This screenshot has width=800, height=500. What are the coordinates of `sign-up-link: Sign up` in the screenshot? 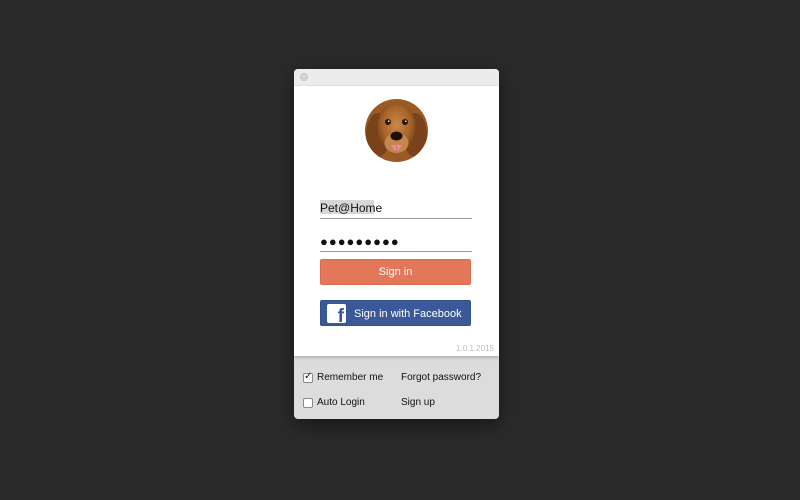 It's located at (418, 402).